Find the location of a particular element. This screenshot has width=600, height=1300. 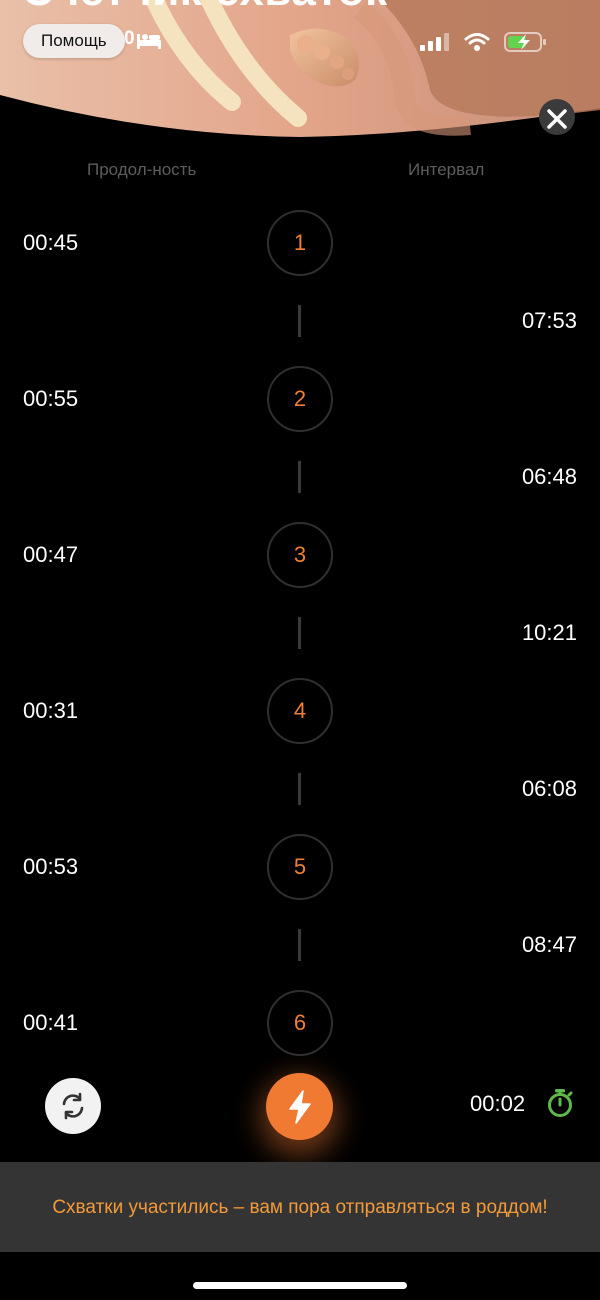

contraction-number: 5 is located at coordinates (300, 867).